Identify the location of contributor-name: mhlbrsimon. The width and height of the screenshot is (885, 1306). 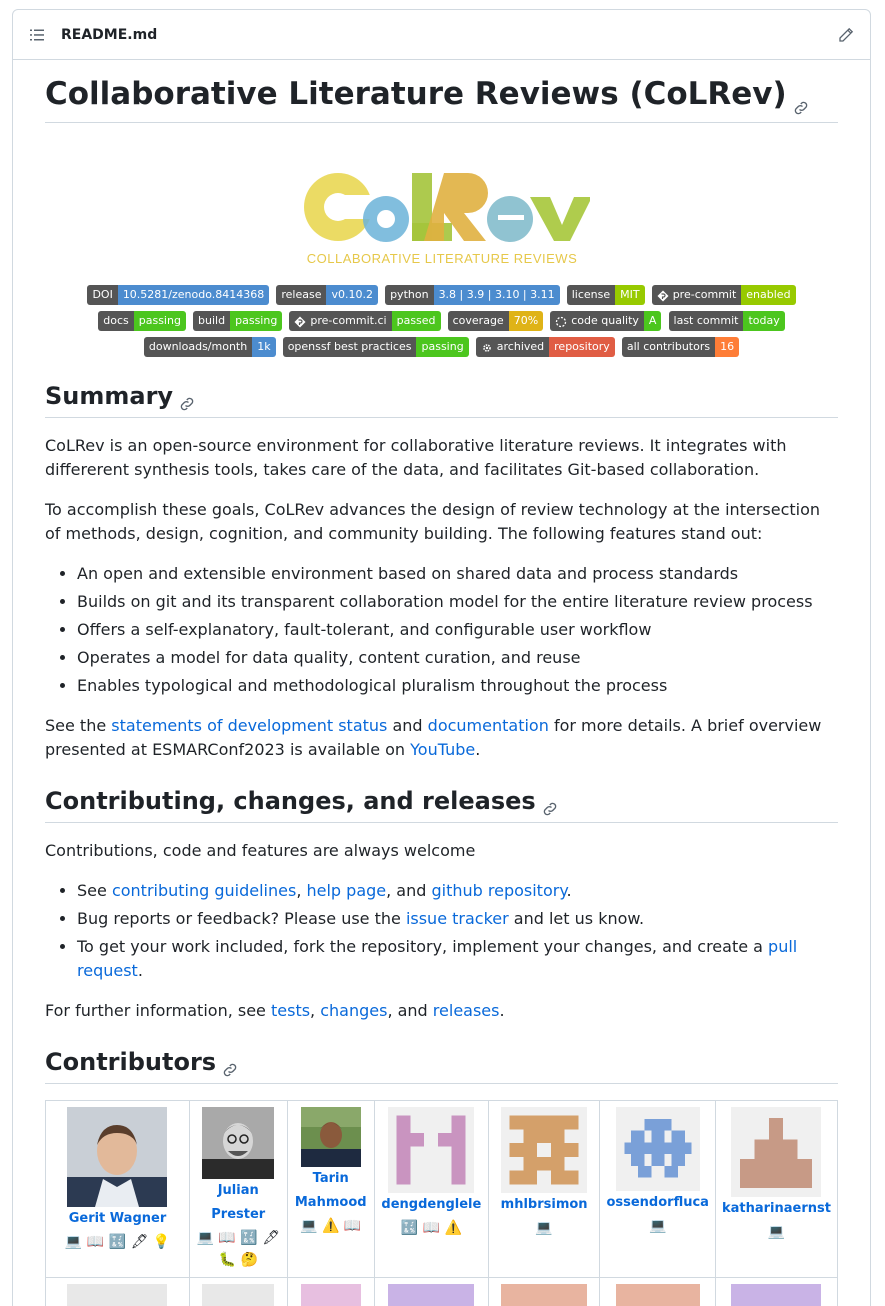
(544, 1205).